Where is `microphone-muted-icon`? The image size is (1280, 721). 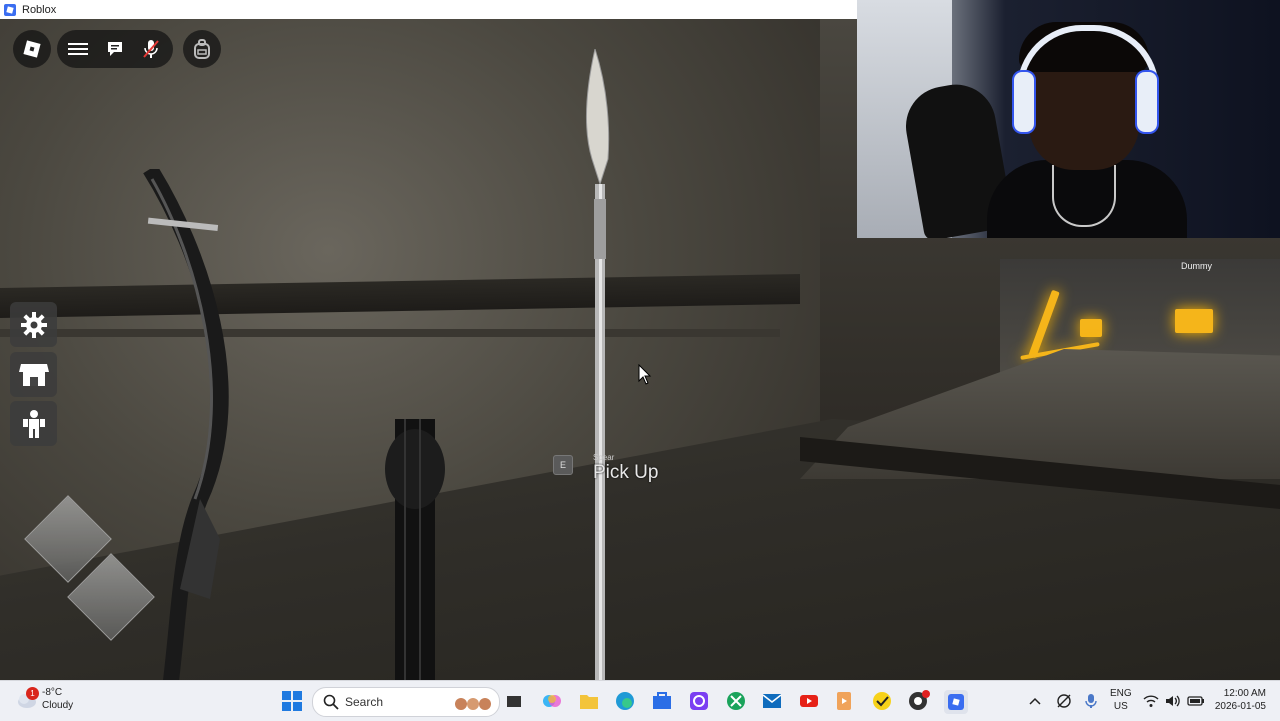
microphone-muted-icon is located at coordinates (151, 49).